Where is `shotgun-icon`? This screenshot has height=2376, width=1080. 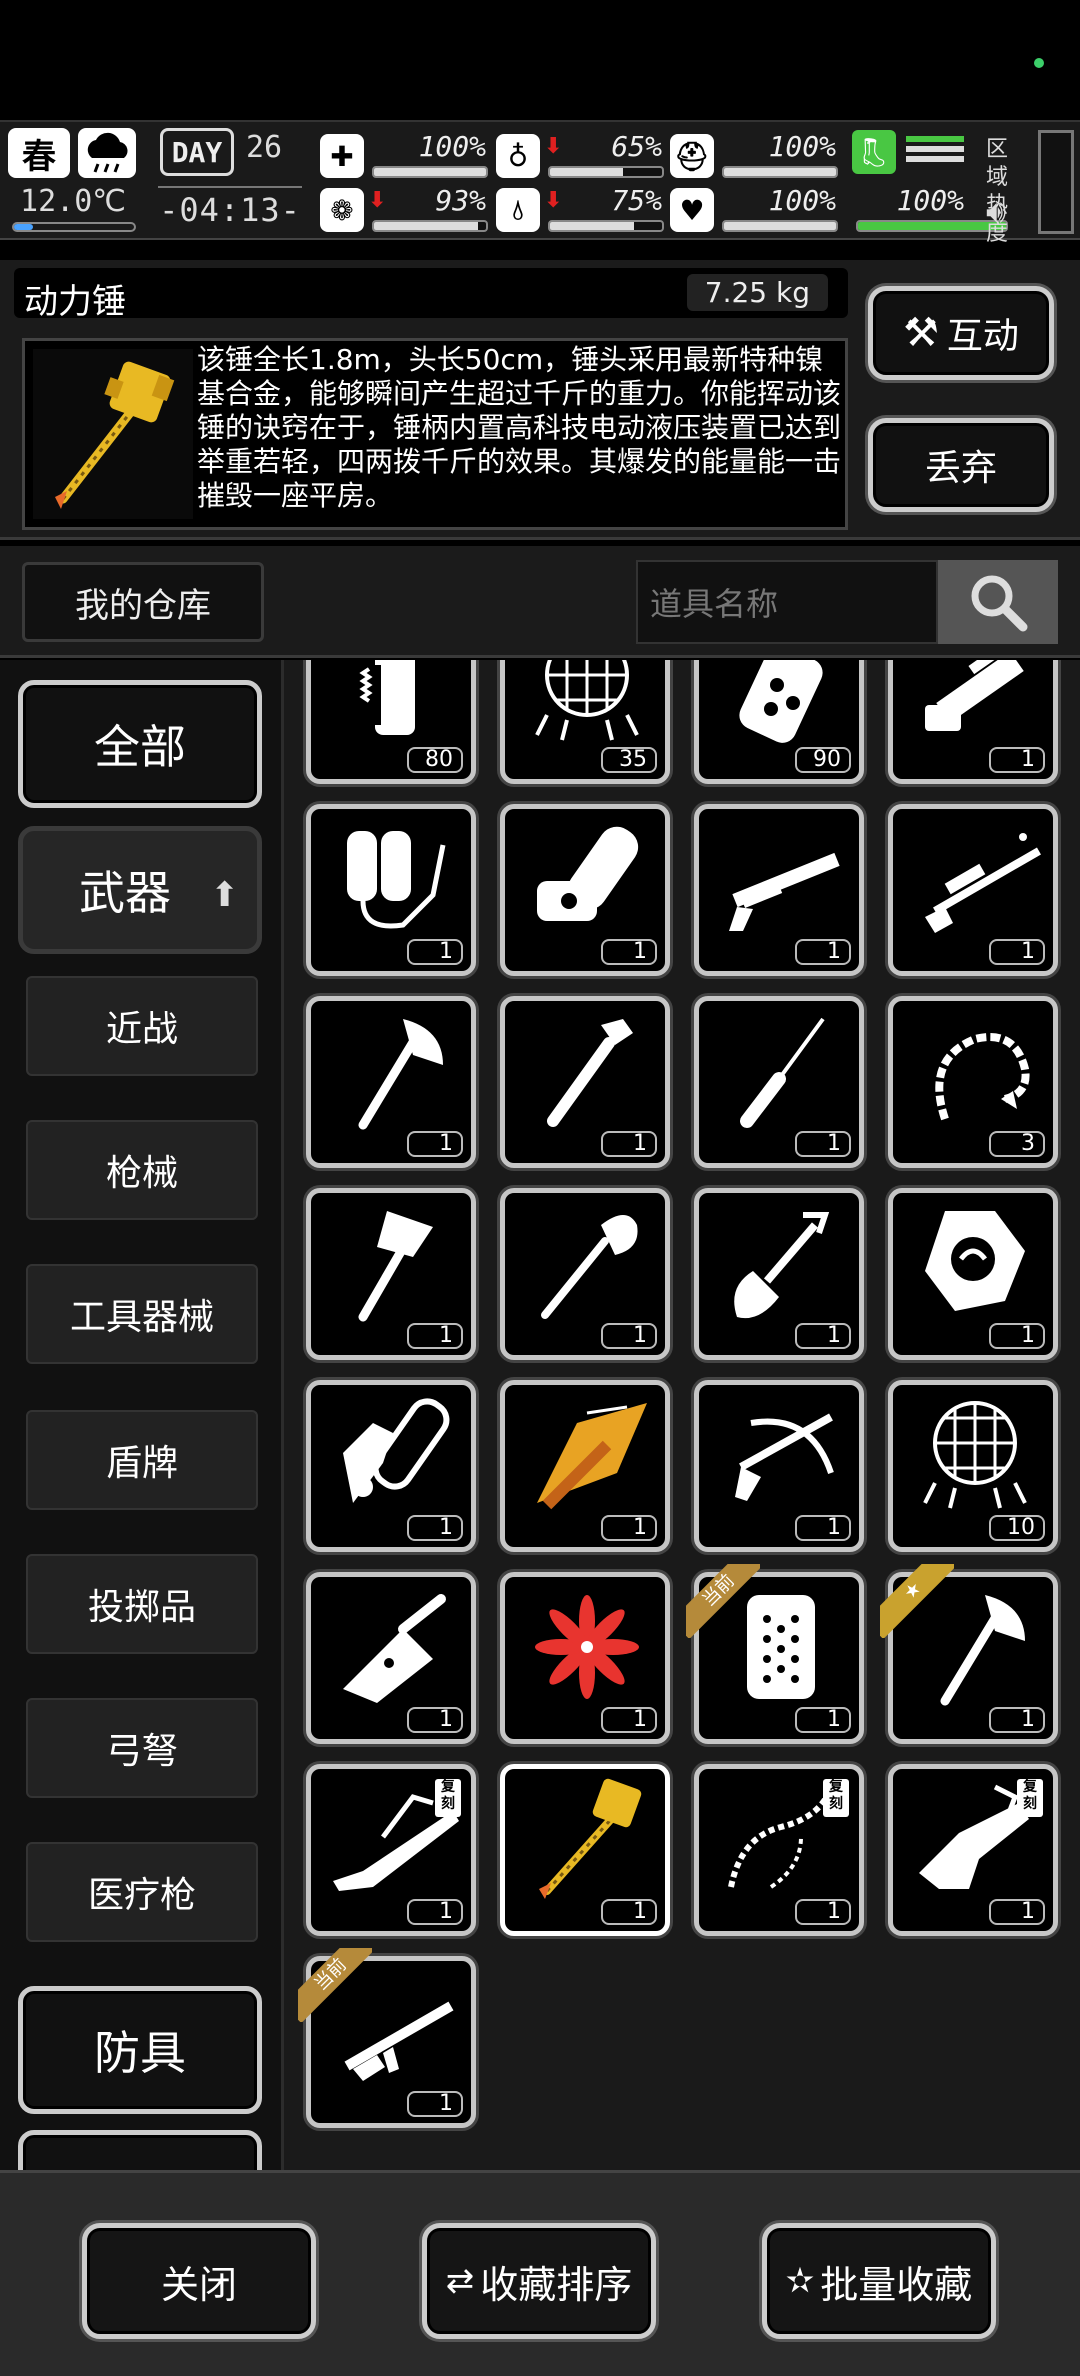
shotgun-icon is located at coordinates (784, 891).